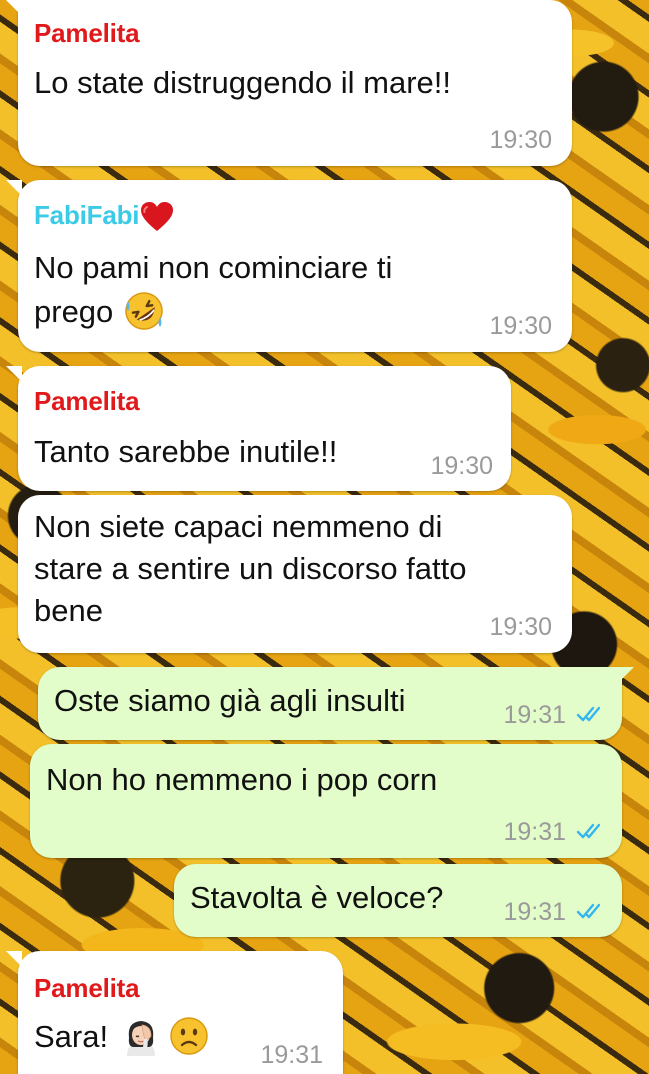 This screenshot has height=1074, width=649. I want to click on message-text-line: Sara!, so click(121, 1037).